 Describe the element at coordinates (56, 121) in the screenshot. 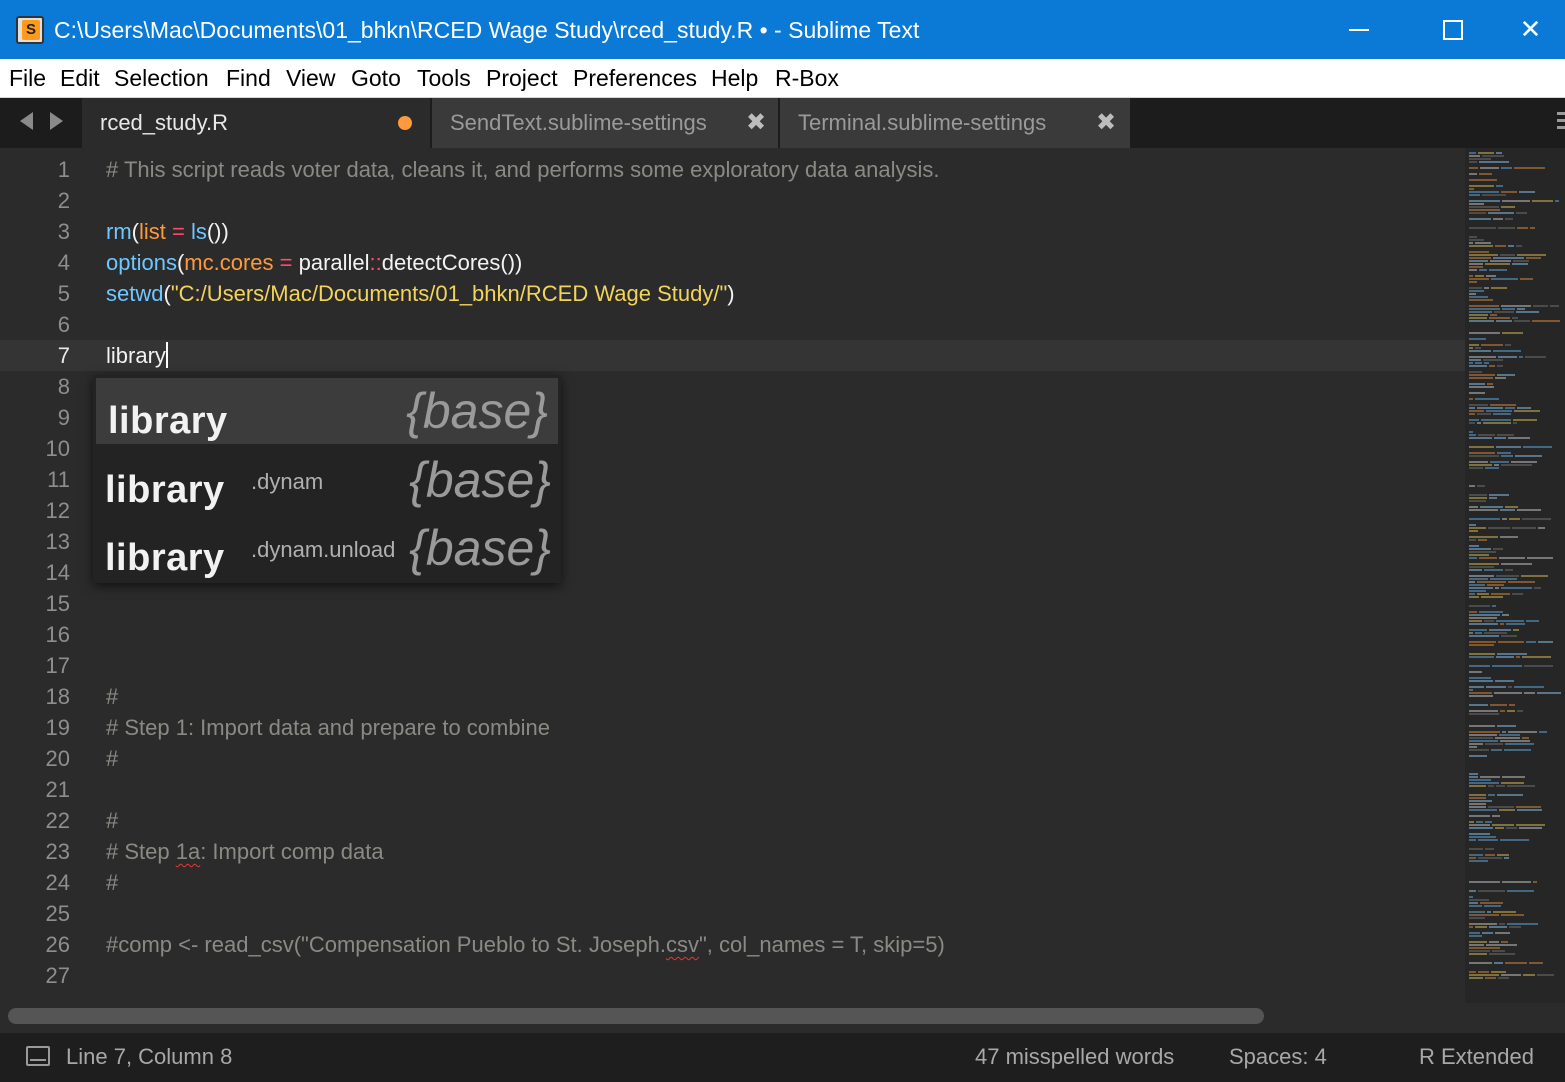

I see `tab-scroll-right-icon` at that location.